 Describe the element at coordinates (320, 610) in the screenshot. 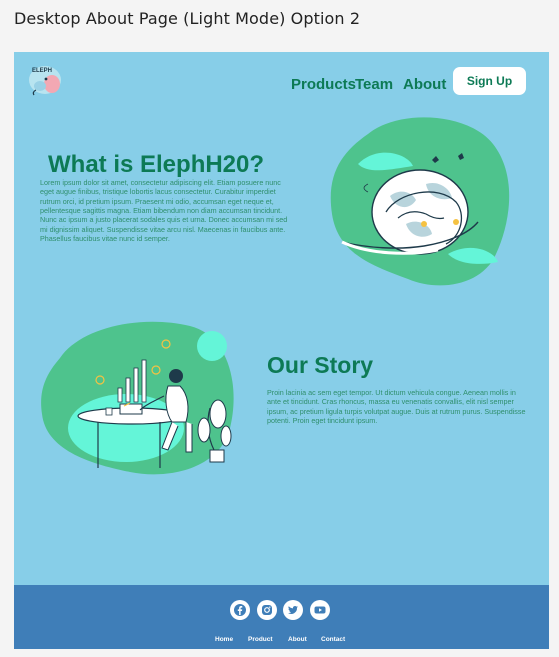

I see `youtube-icon` at that location.